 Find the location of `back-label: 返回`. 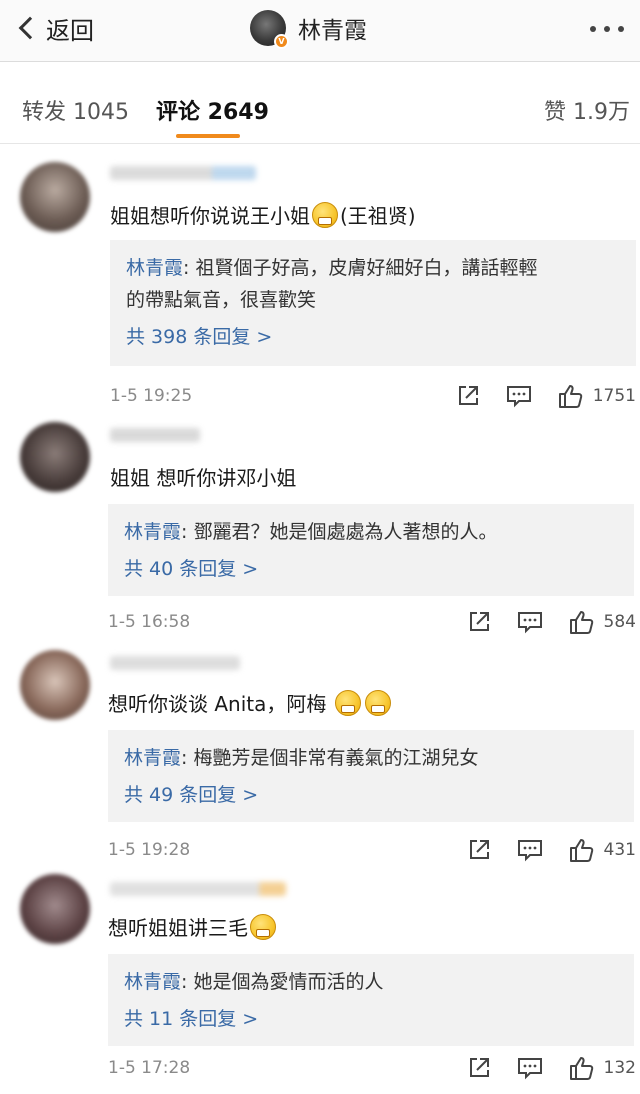

back-label: 返回 is located at coordinates (70, 30).